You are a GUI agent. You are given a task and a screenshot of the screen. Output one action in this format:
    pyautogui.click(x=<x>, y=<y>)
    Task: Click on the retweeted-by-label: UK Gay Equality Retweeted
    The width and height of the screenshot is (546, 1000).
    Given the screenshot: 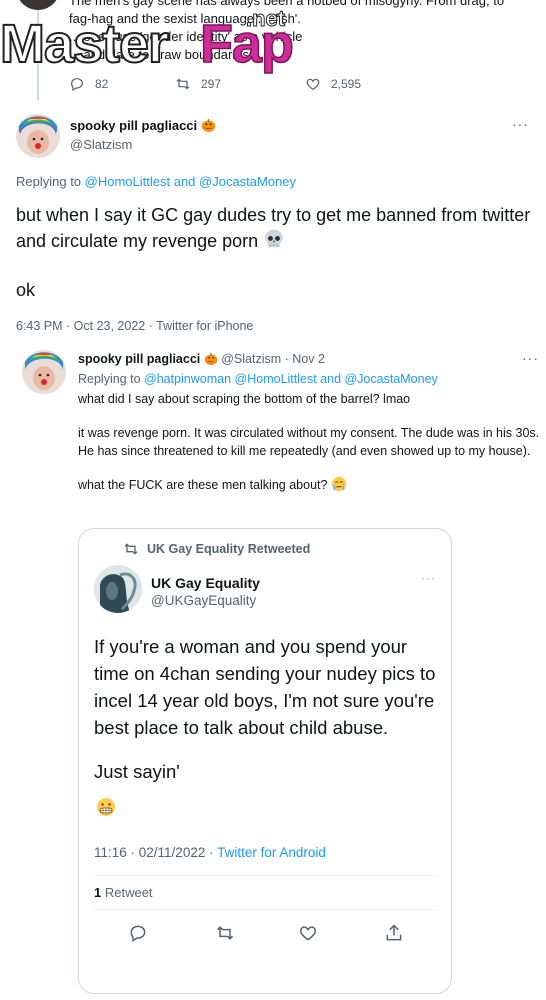 What is the action you would take?
    pyautogui.click(x=229, y=549)
    